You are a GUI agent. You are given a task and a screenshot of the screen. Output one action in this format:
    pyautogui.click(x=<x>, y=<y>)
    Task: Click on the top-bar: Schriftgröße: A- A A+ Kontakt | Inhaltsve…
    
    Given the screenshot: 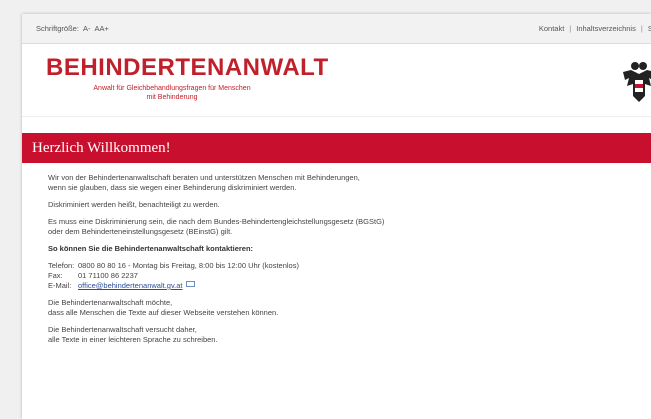 What is the action you would take?
    pyautogui.click(x=336, y=29)
    